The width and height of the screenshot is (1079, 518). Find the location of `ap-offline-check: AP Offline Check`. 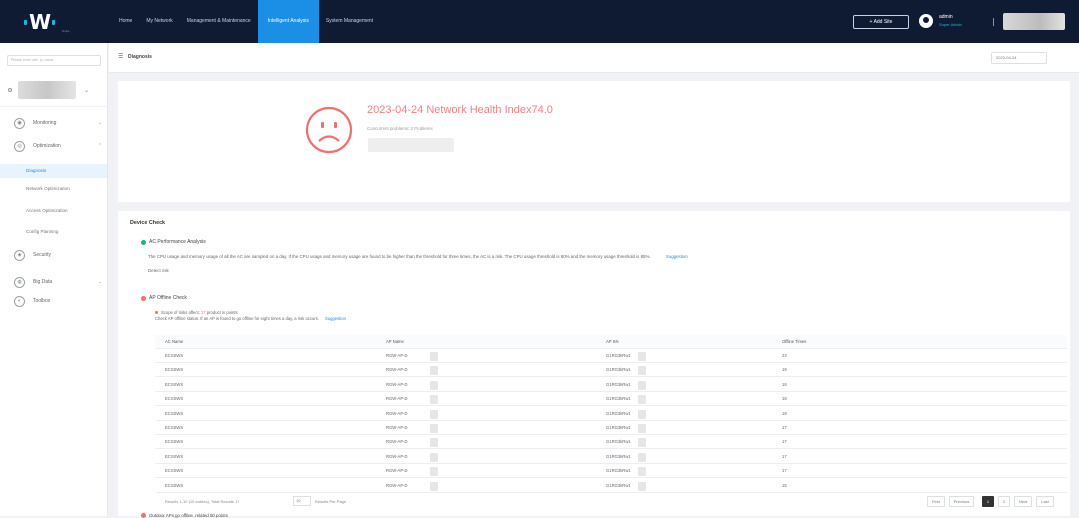

ap-offline-check: AP Offline Check is located at coordinates (164, 298).